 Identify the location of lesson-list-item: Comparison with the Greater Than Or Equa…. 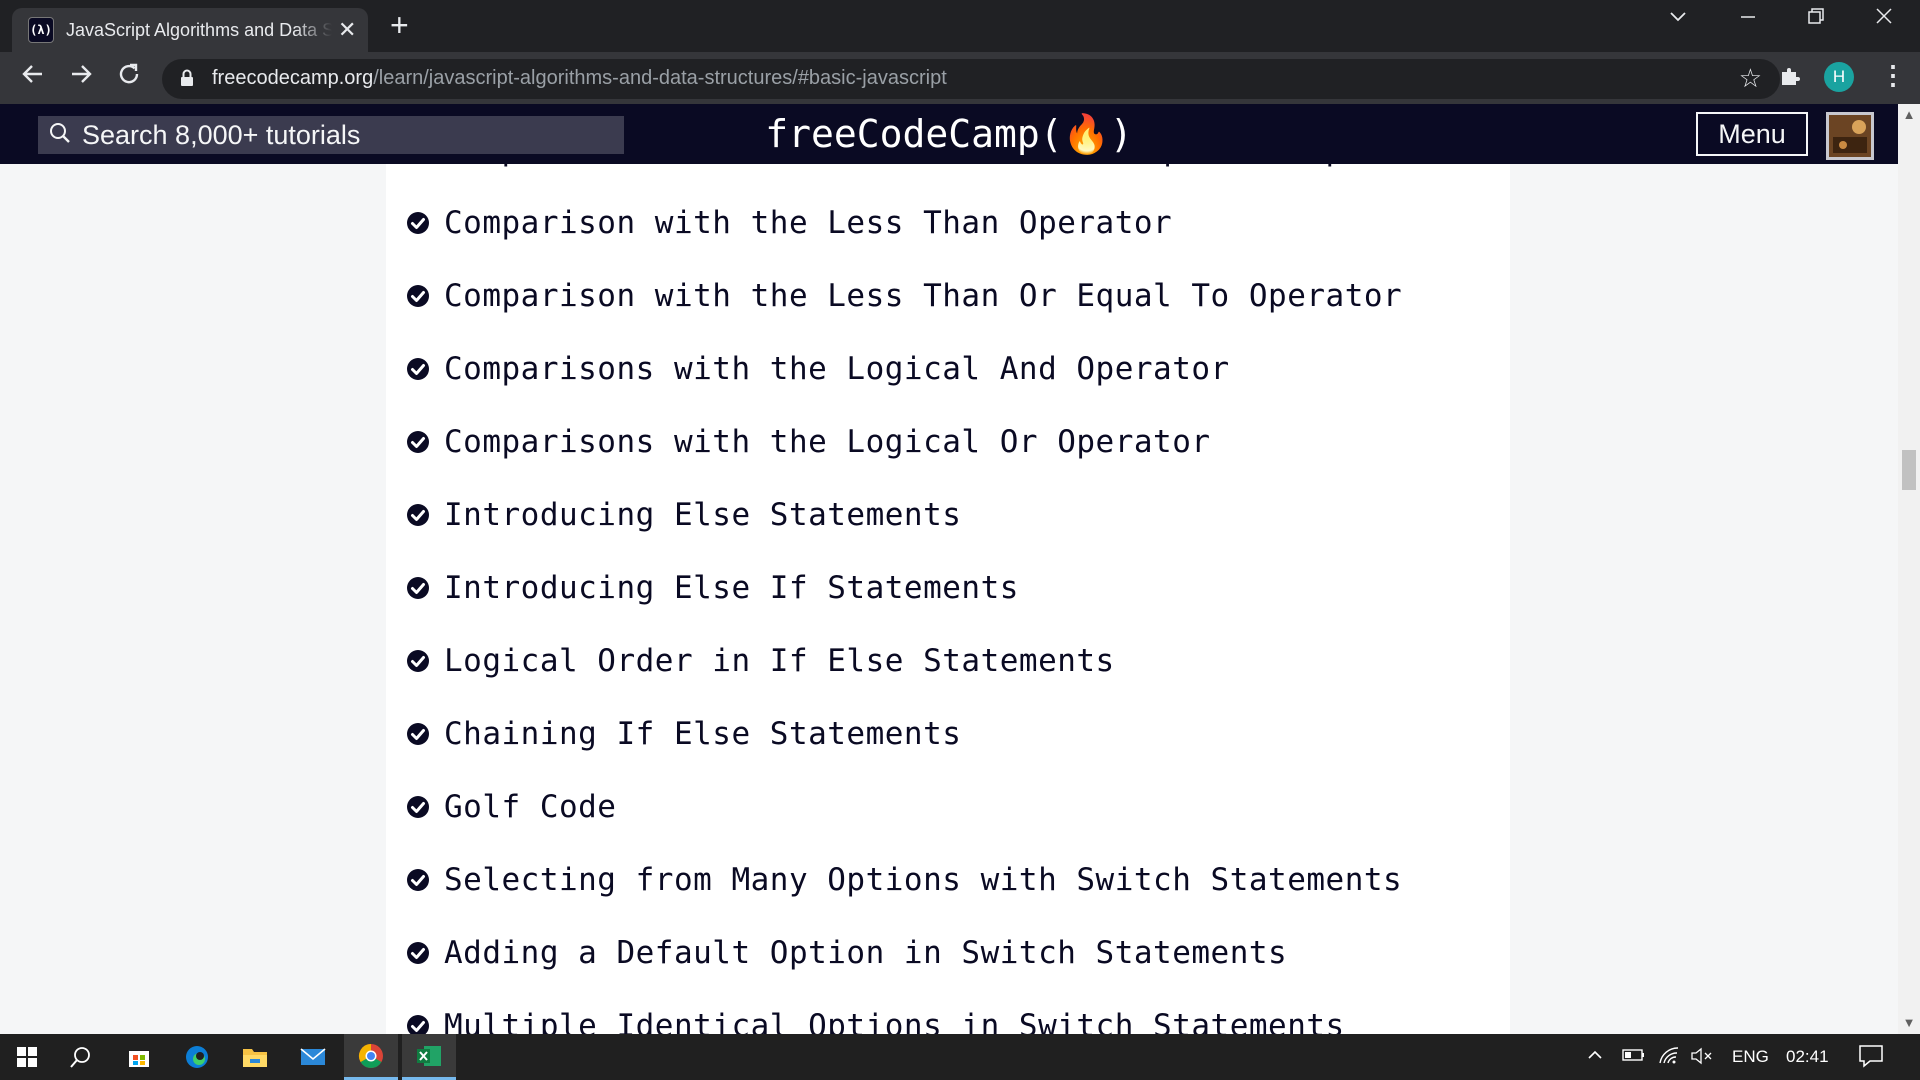
(933, 172).